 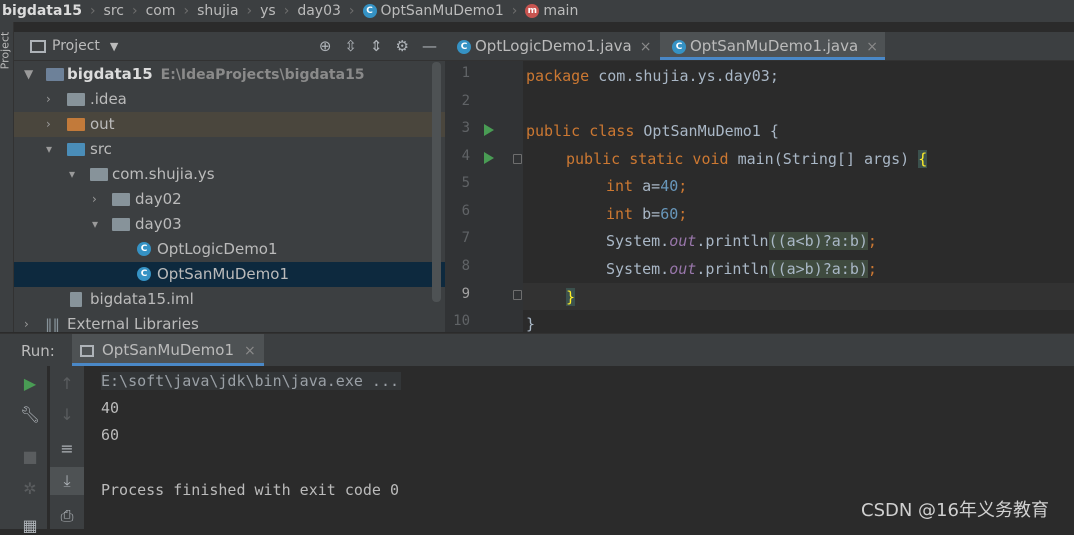 What do you see at coordinates (652, 76) in the screenshot?
I see `code-line-1: package com.shujia.ys.day03;` at bounding box center [652, 76].